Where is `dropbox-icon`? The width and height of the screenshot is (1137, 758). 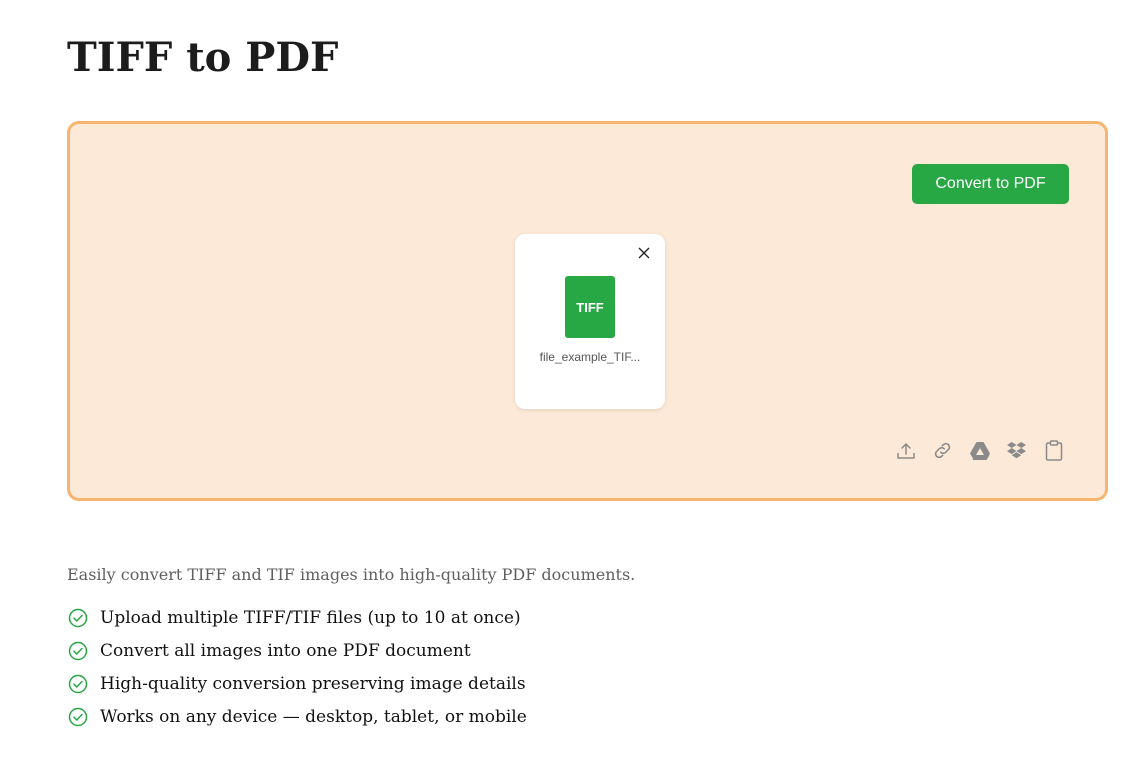
dropbox-icon is located at coordinates (1016, 450).